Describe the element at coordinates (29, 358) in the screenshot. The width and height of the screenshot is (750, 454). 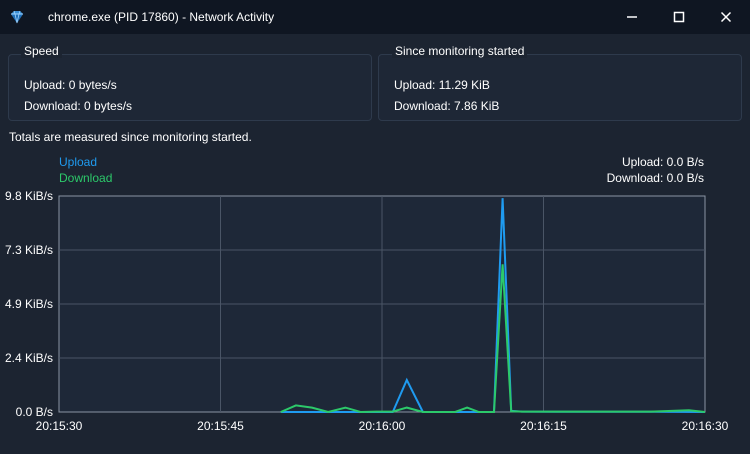
I see `y-tick-label: 2.4 KiB/s` at that location.